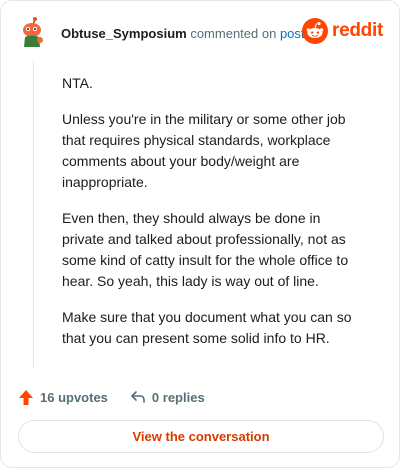  I want to click on commented-on-label: commented on, so click(233, 33).